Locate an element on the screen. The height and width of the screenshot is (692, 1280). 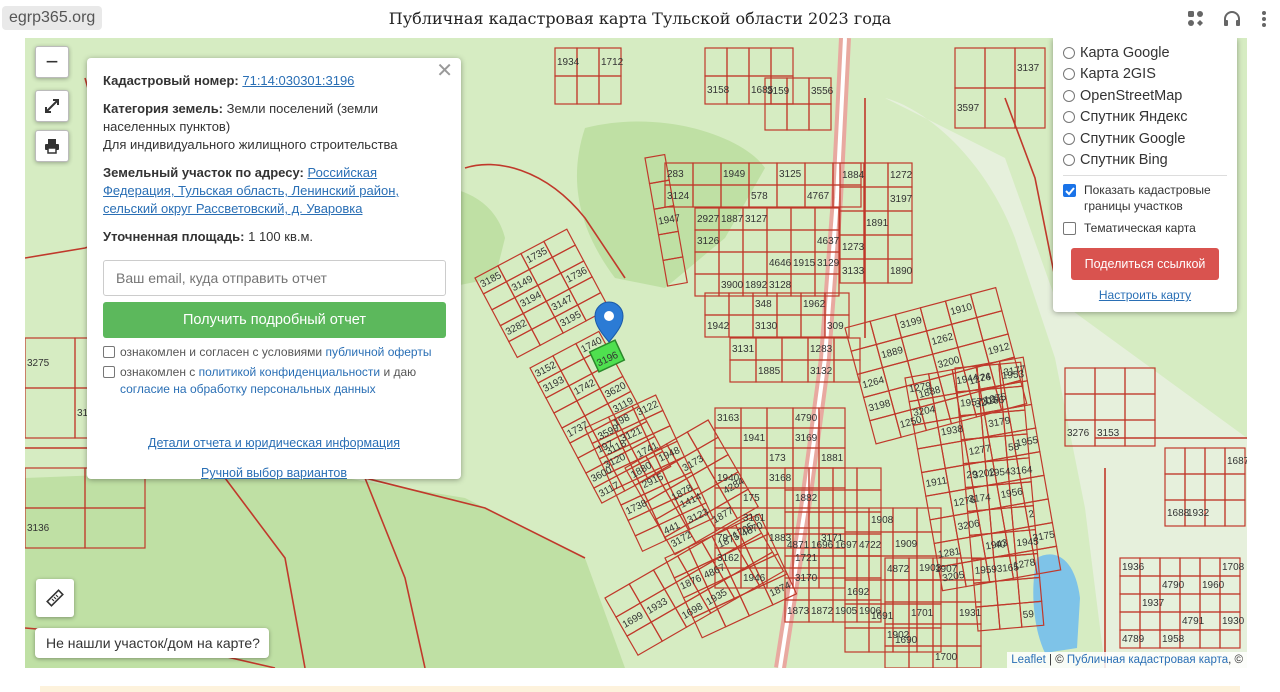
parcel-label: 1949 is located at coordinates (734, 174).